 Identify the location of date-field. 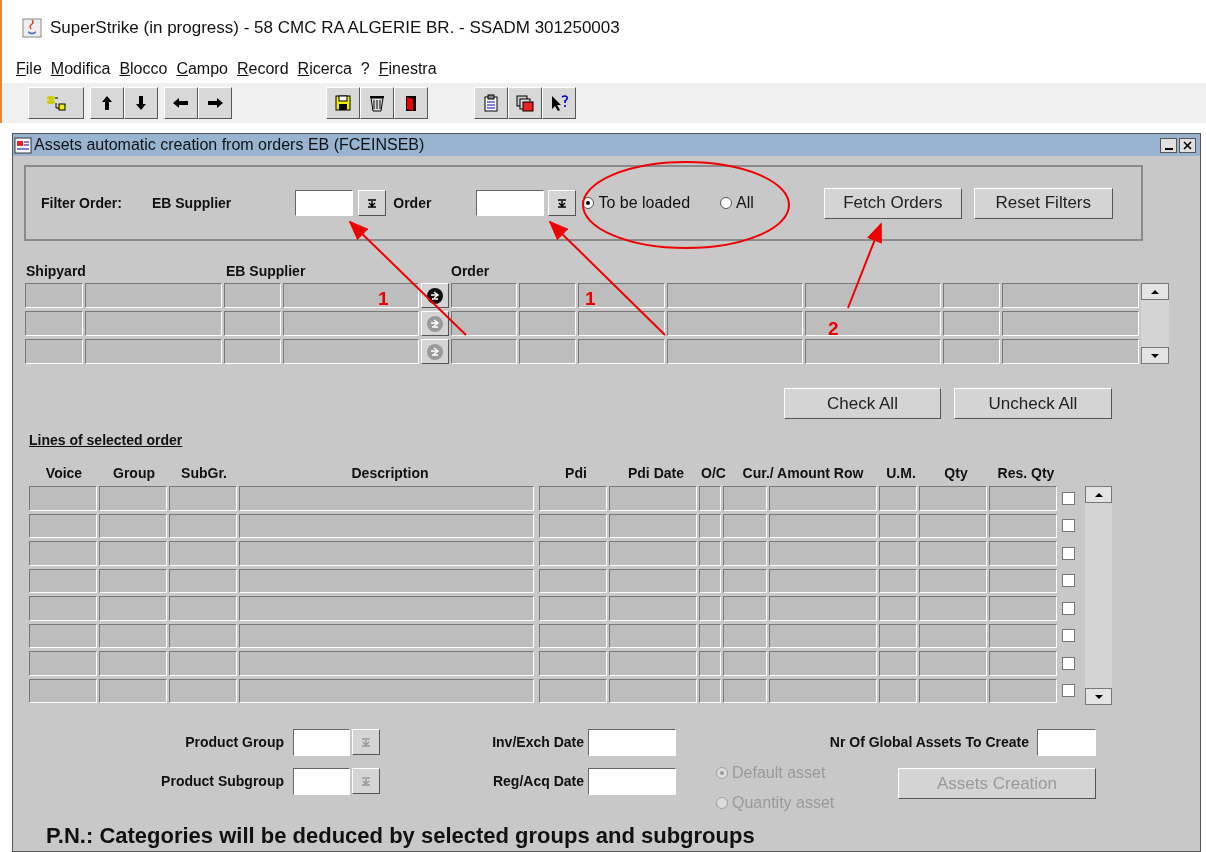
(632, 742).